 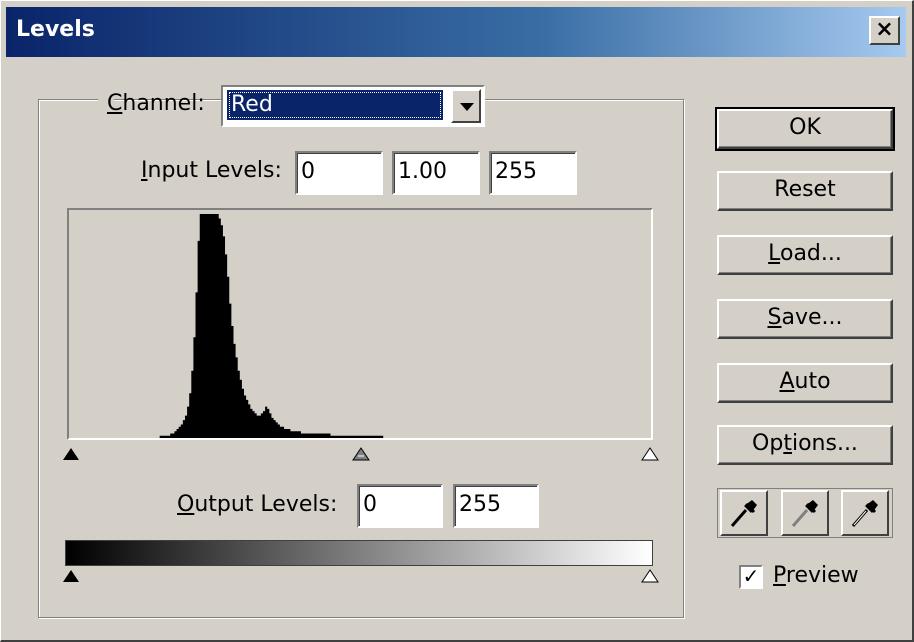 What do you see at coordinates (359, 553) in the screenshot?
I see `output-gradient-bar` at bounding box center [359, 553].